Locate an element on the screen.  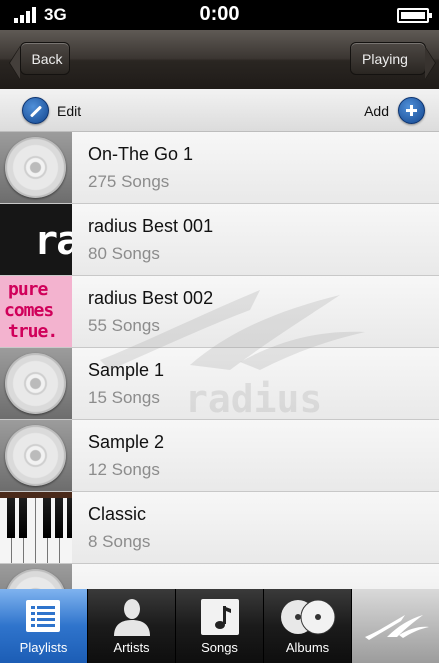
tab-playlists: Playlists is located at coordinates (44, 626).